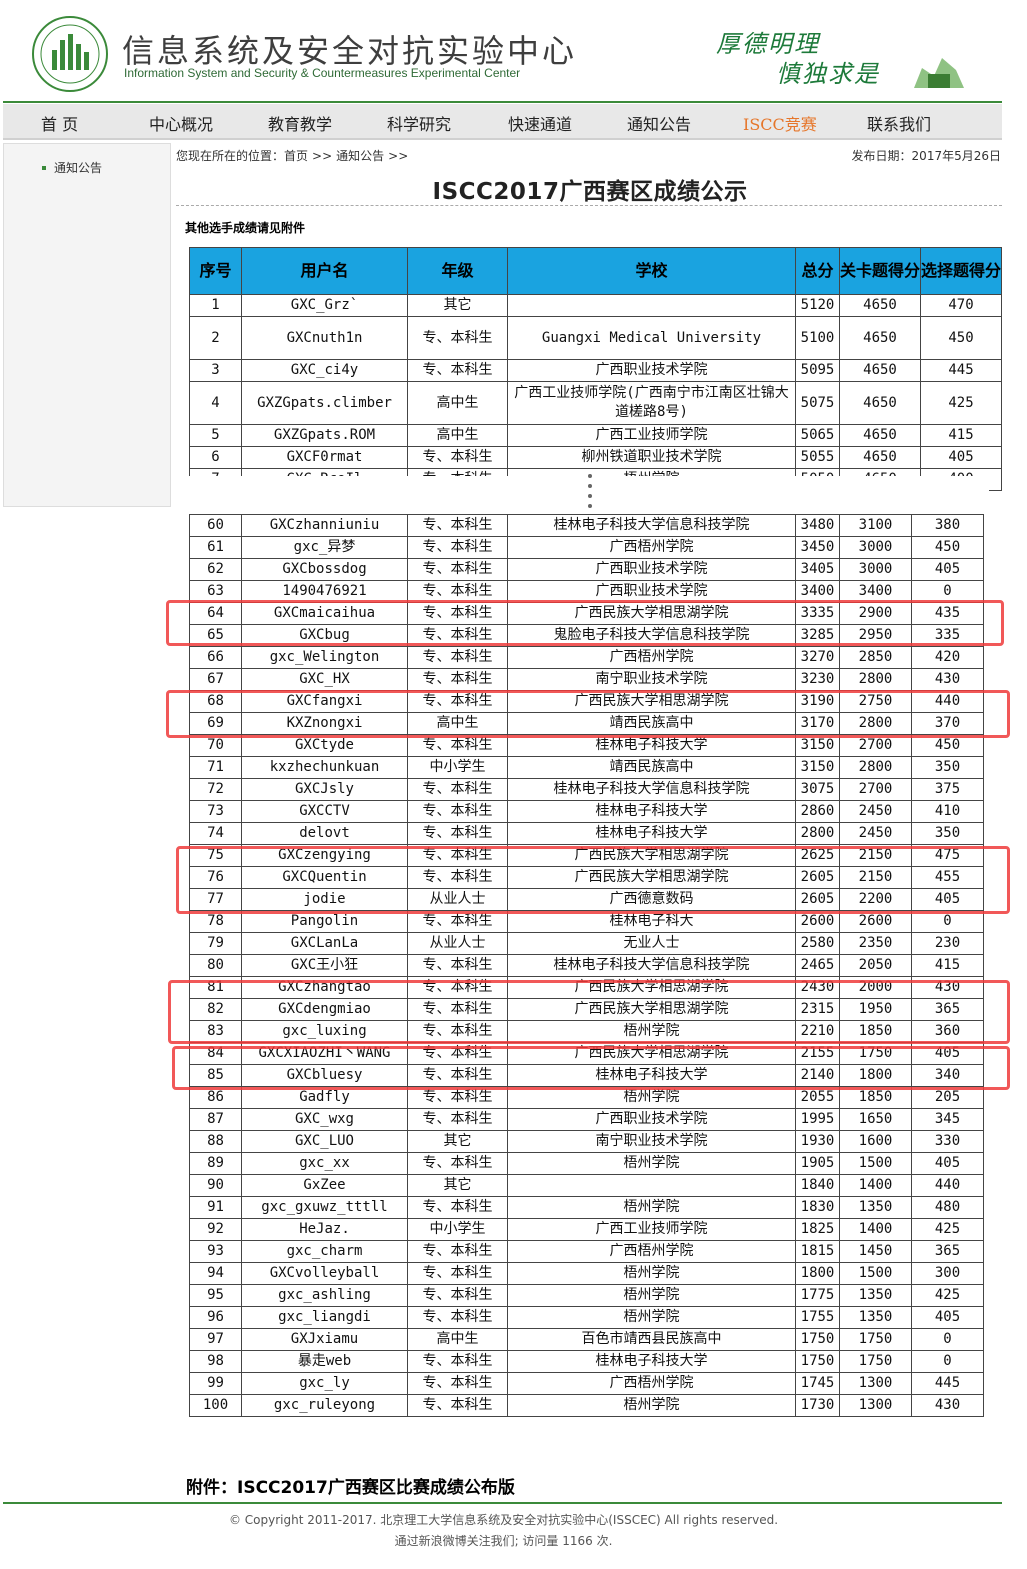  What do you see at coordinates (947, 789) in the screenshot?
I see `choice-score-cell: 375` at bounding box center [947, 789].